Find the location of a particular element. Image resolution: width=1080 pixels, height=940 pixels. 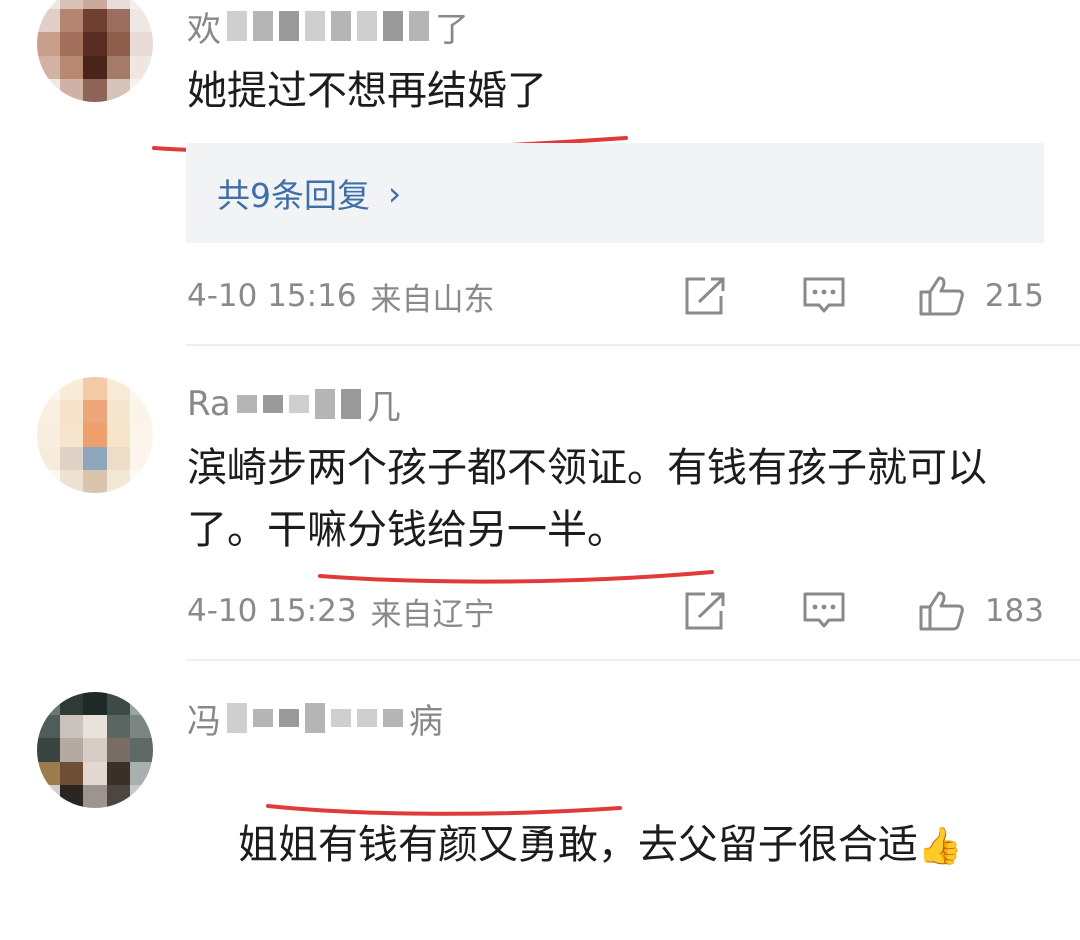

username-tail: 几 is located at coordinates (383, 407).